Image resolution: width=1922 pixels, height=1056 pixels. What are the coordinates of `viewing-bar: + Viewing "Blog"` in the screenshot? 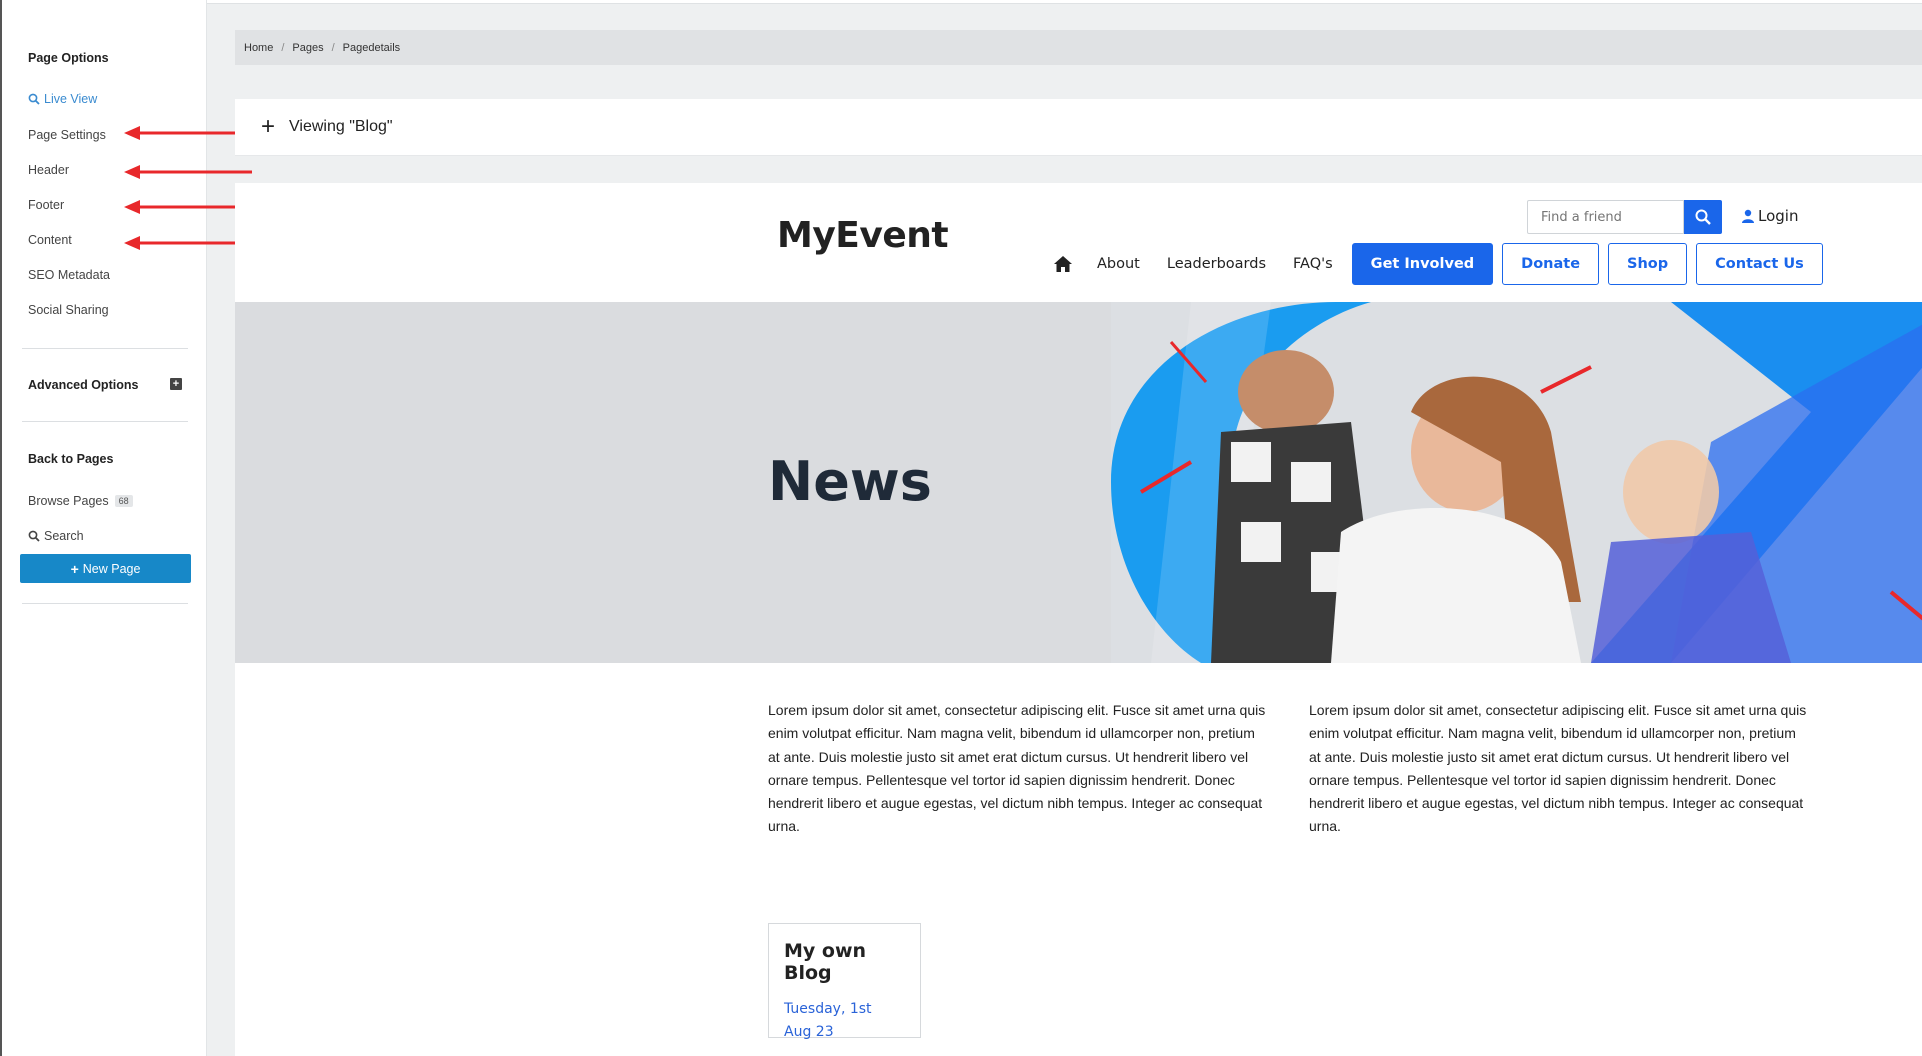 It's located at (1078, 127).